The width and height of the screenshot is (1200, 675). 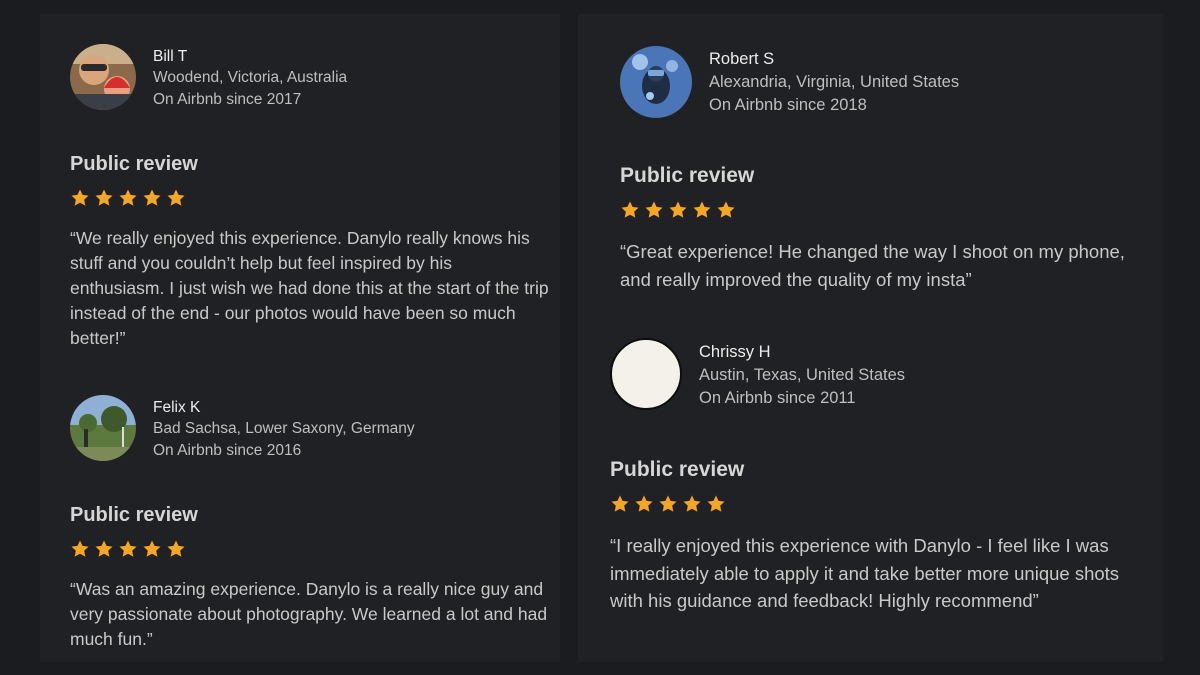 What do you see at coordinates (834, 82) in the screenshot?
I see `reviewer-location: Alexandria, Virginia, United States` at bounding box center [834, 82].